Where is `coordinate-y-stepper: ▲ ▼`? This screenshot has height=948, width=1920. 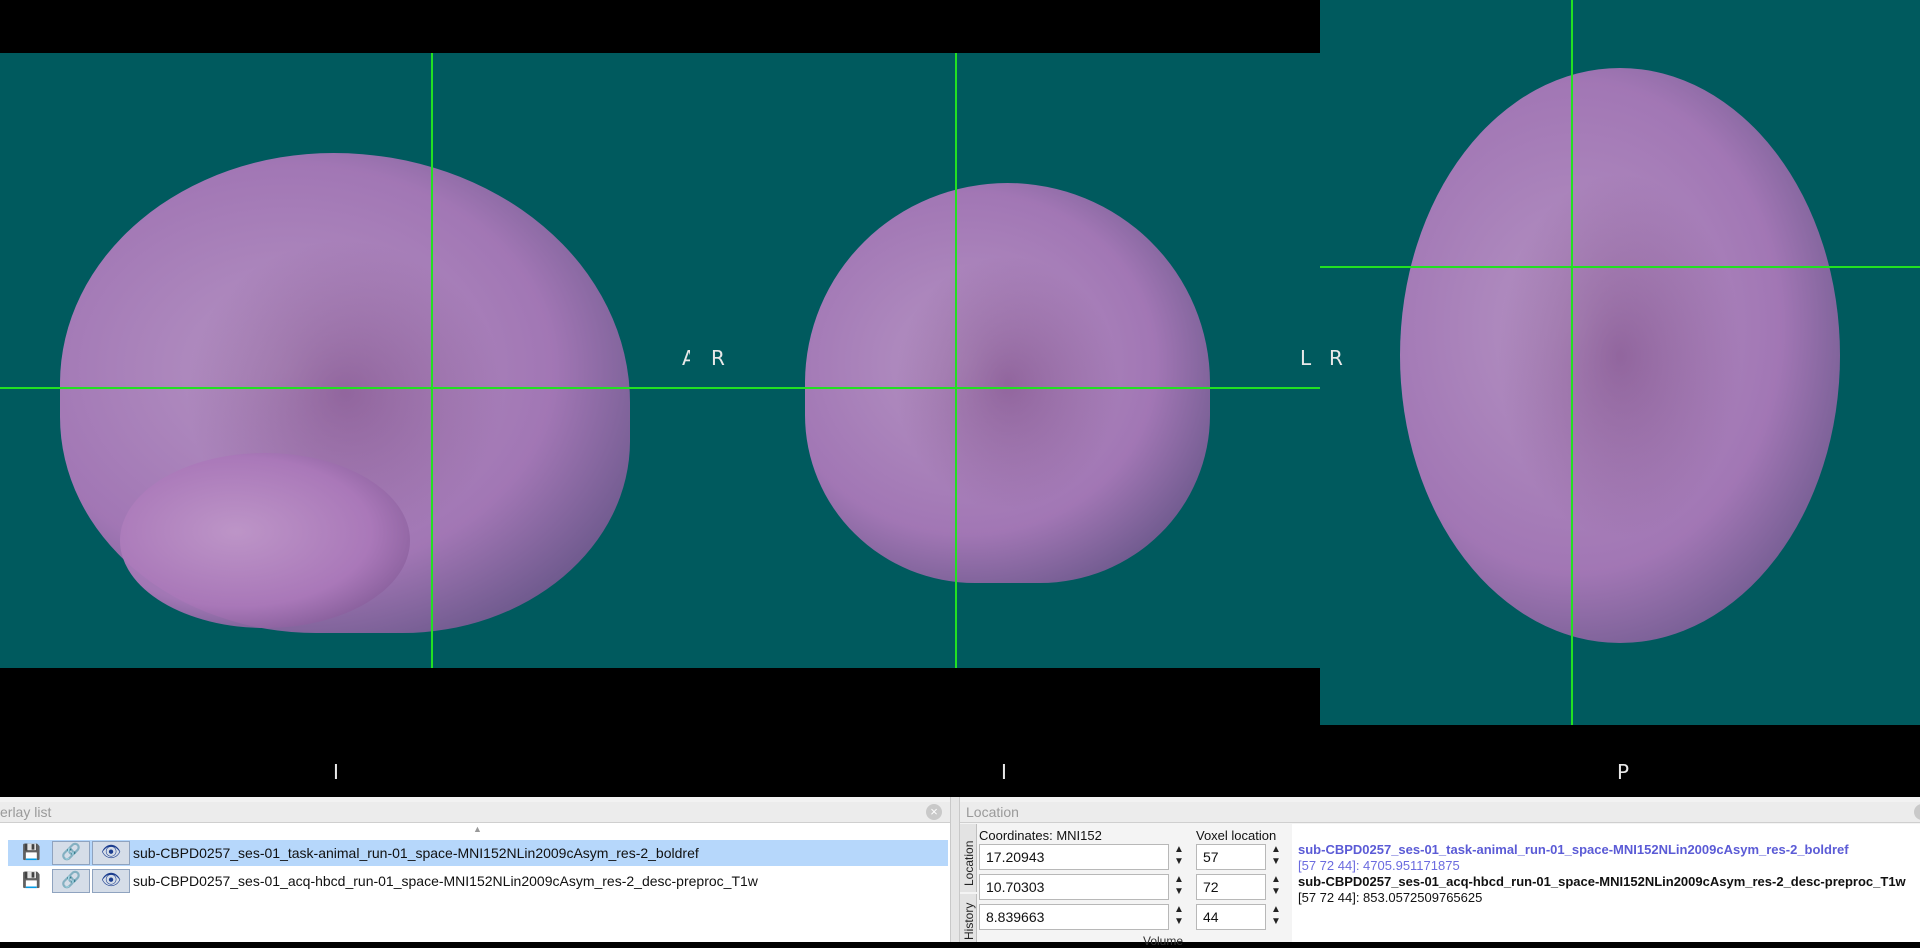
coordinate-y-stepper: ▲ ▼ is located at coordinates (1179, 887).